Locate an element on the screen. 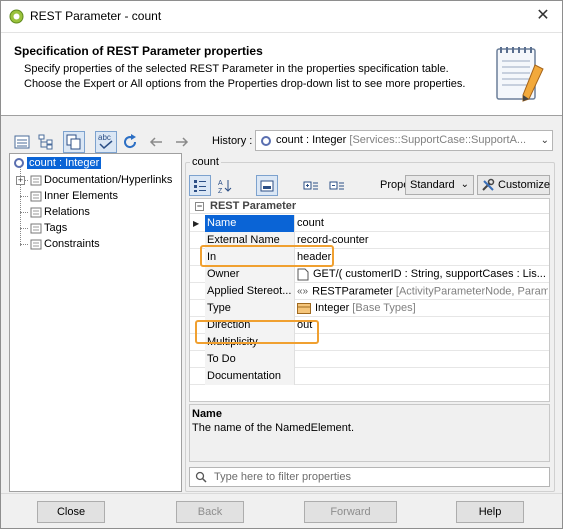  tree-item-constraints: Constraints is located at coordinates (65, 244).